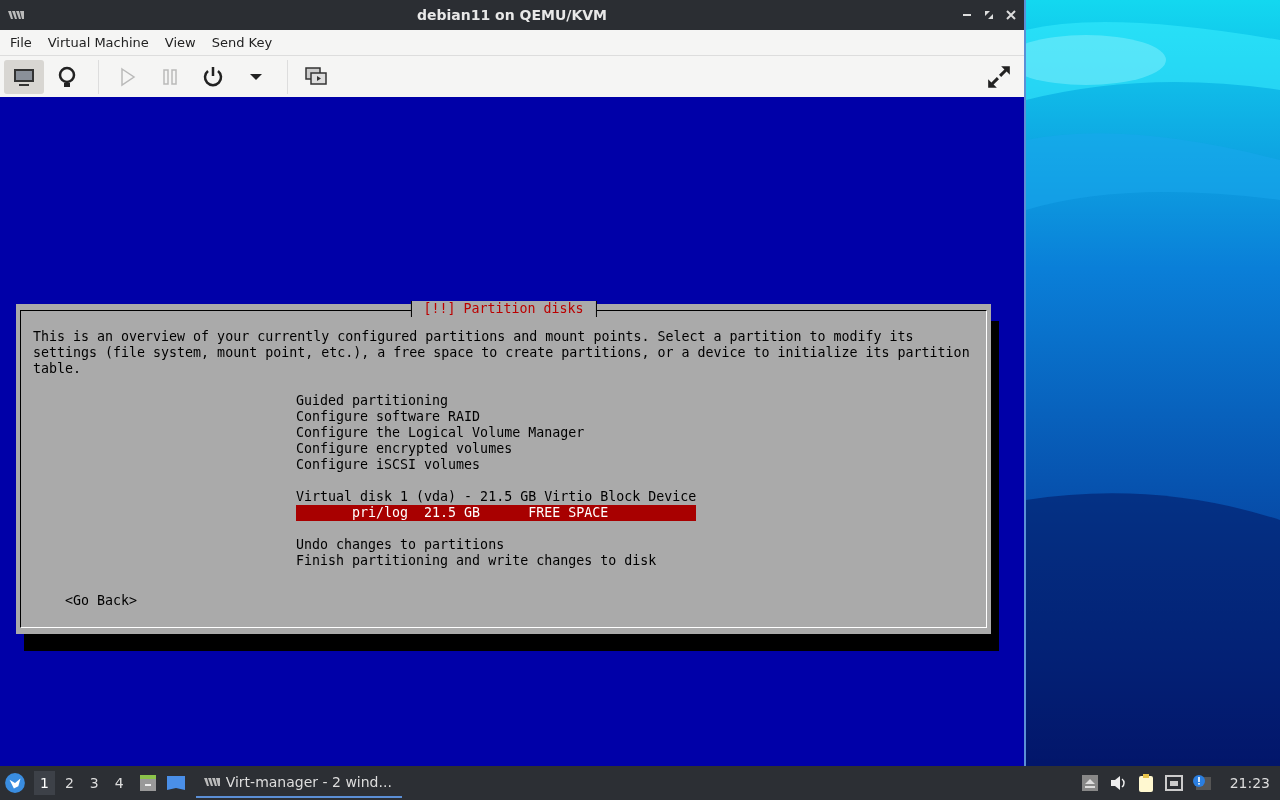 This screenshot has height=800, width=1280. I want to click on menu-item: Virtual Machine, so click(98, 42).